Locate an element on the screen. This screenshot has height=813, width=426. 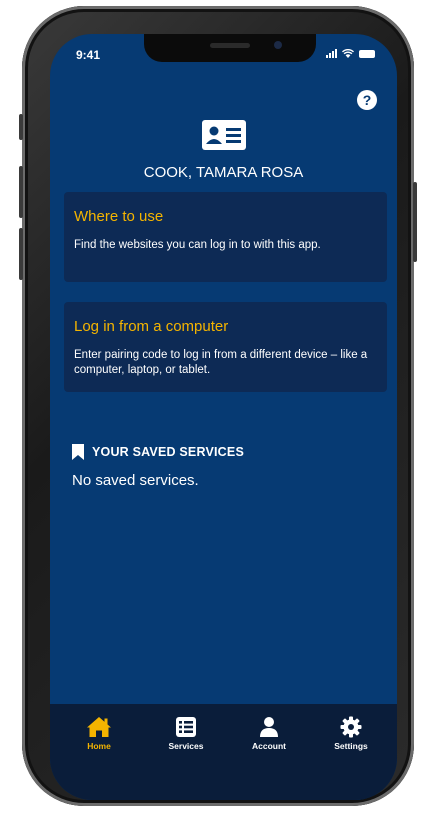
speaker-grille is located at coordinates (230, 45).